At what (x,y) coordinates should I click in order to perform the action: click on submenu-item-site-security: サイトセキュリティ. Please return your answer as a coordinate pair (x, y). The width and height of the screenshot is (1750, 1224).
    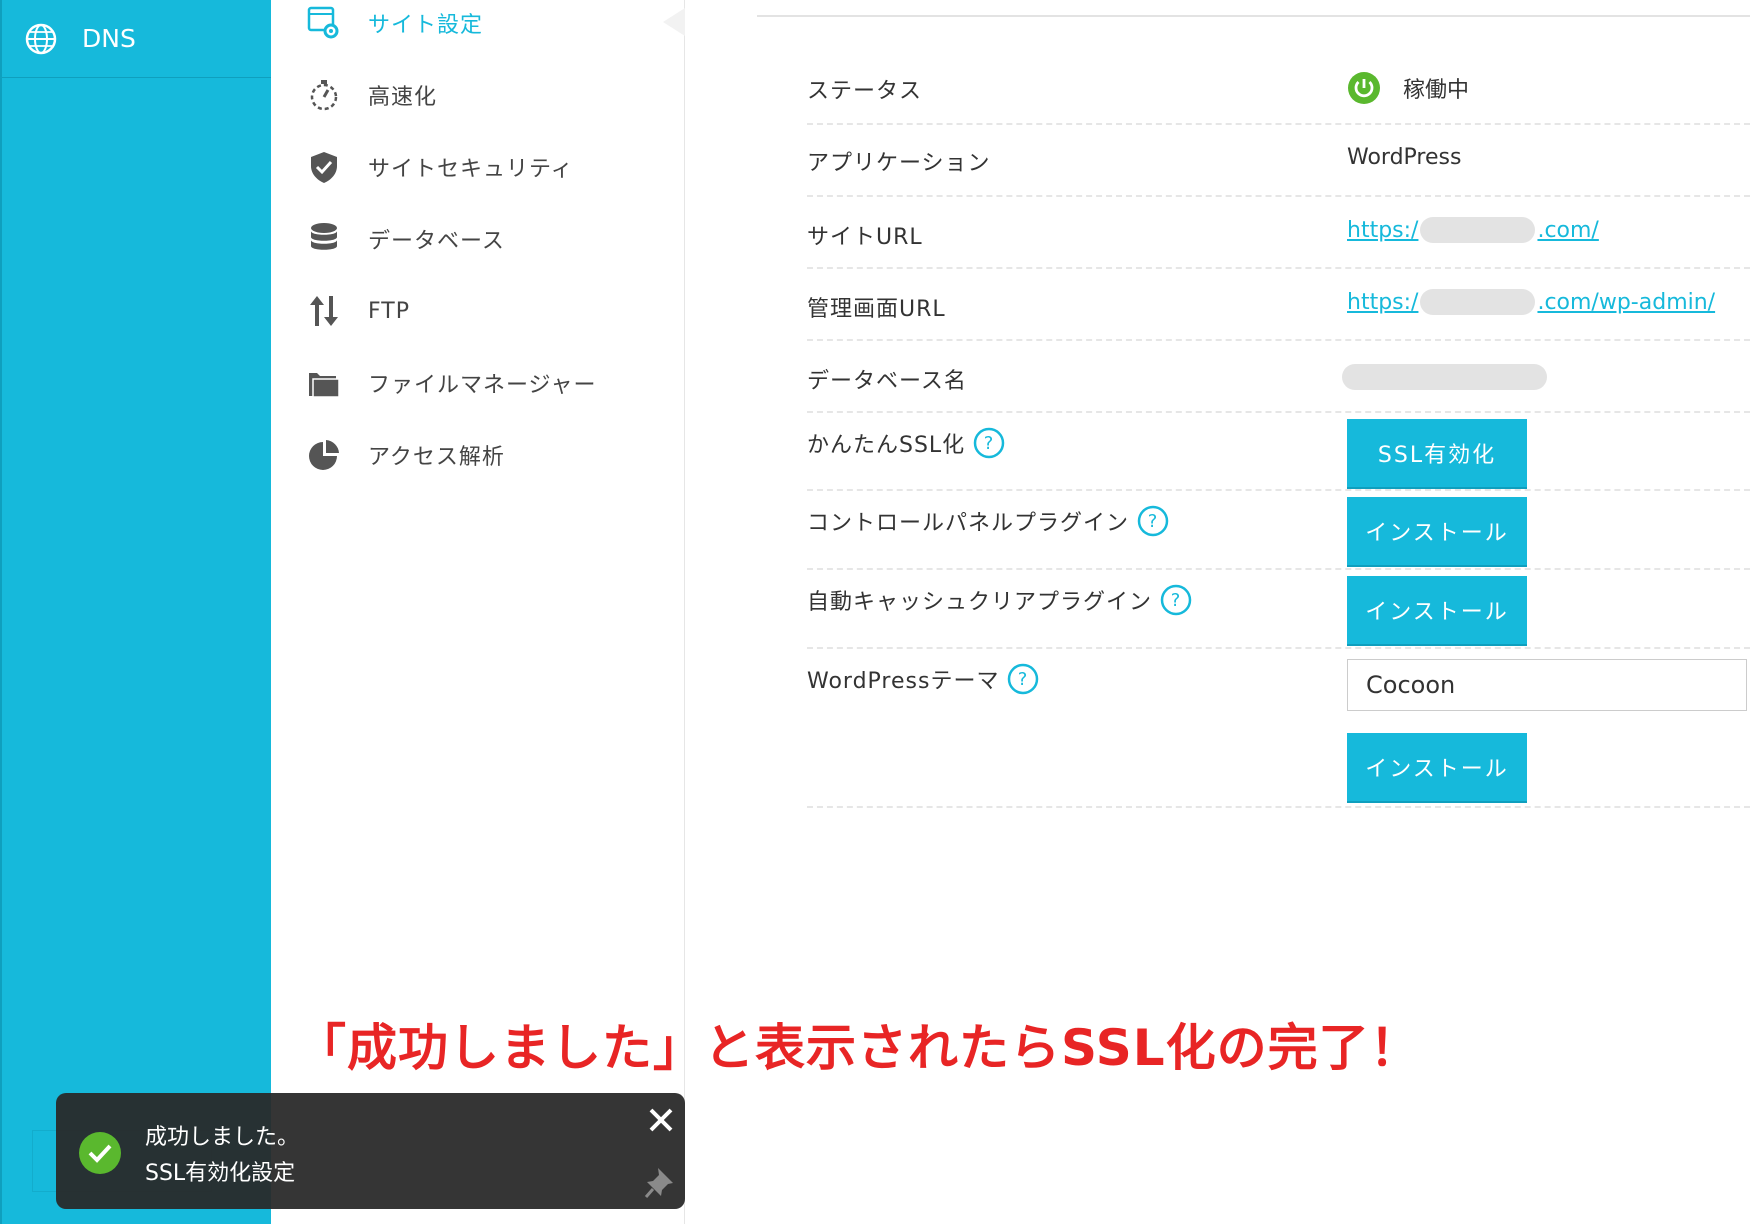
    Looking at the image, I should click on (486, 167).